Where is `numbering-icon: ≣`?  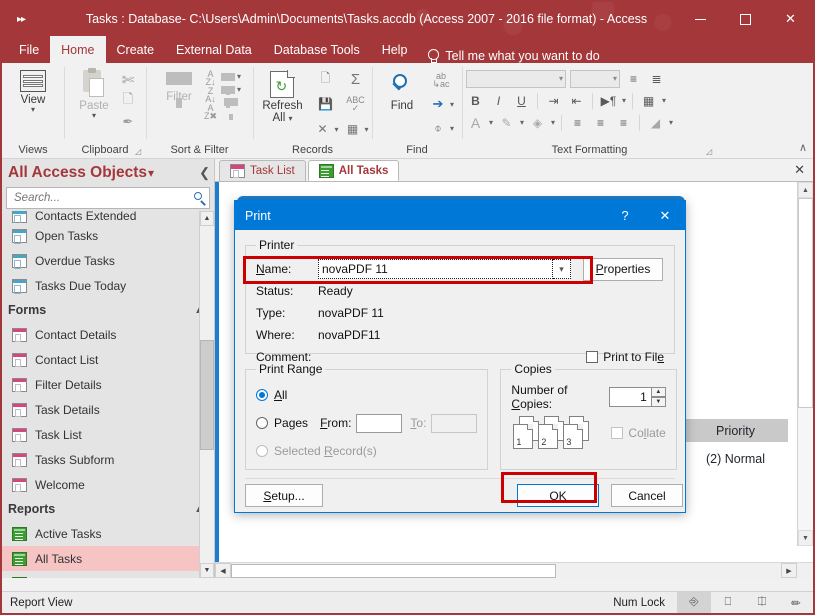 numbering-icon: ≣ is located at coordinates (656, 78).